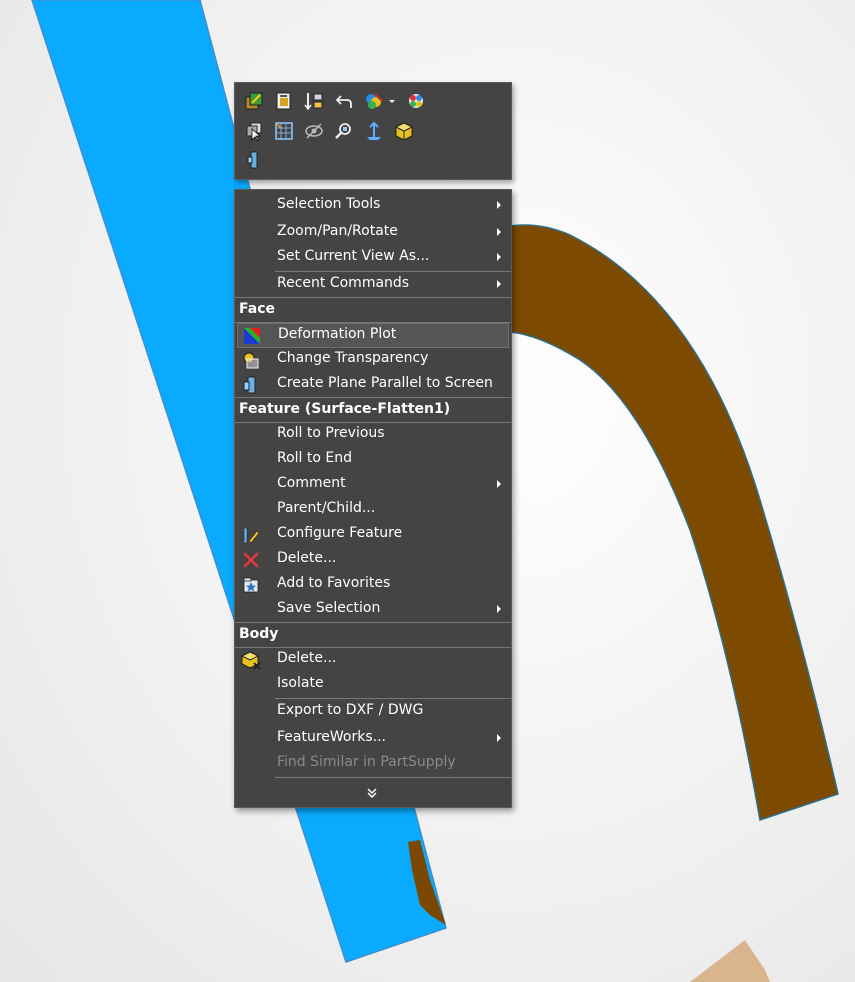 The image size is (855, 982). Describe the element at coordinates (416, 101) in the screenshot. I see `edit-color-icon` at that location.